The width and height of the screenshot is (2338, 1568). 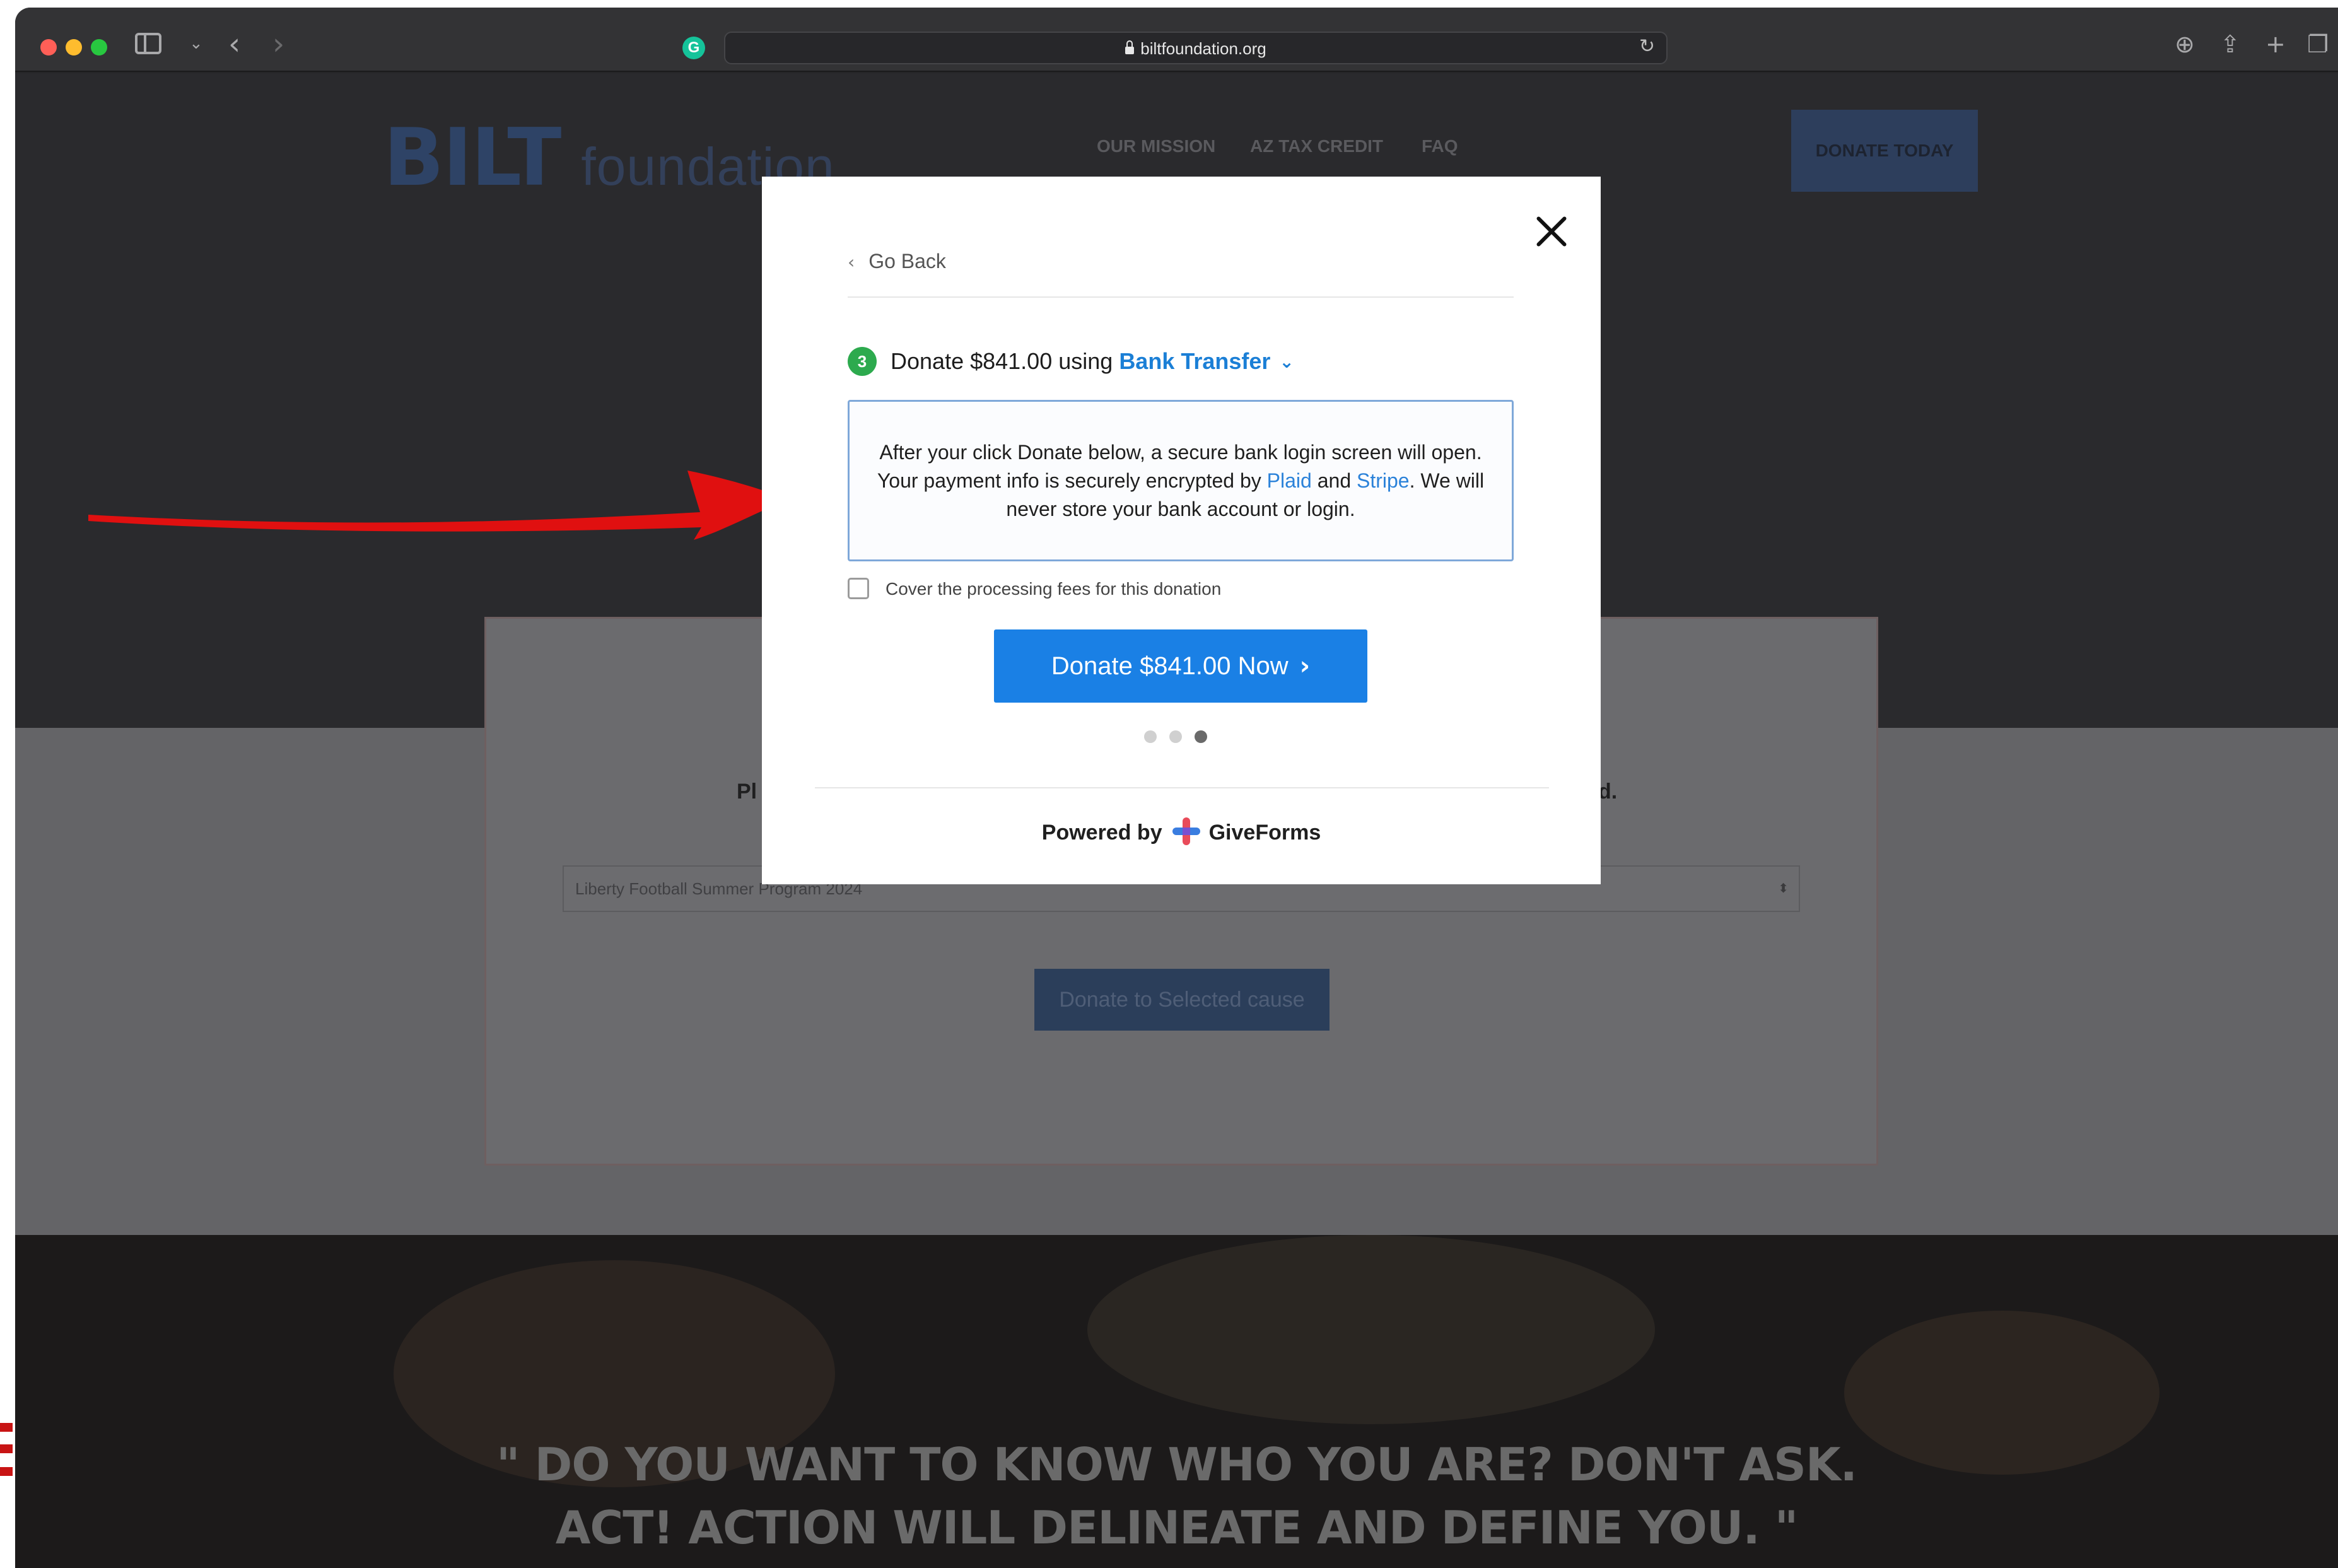 I want to click on tab-overview-icon: ❐, so click(x=2318, y=44).